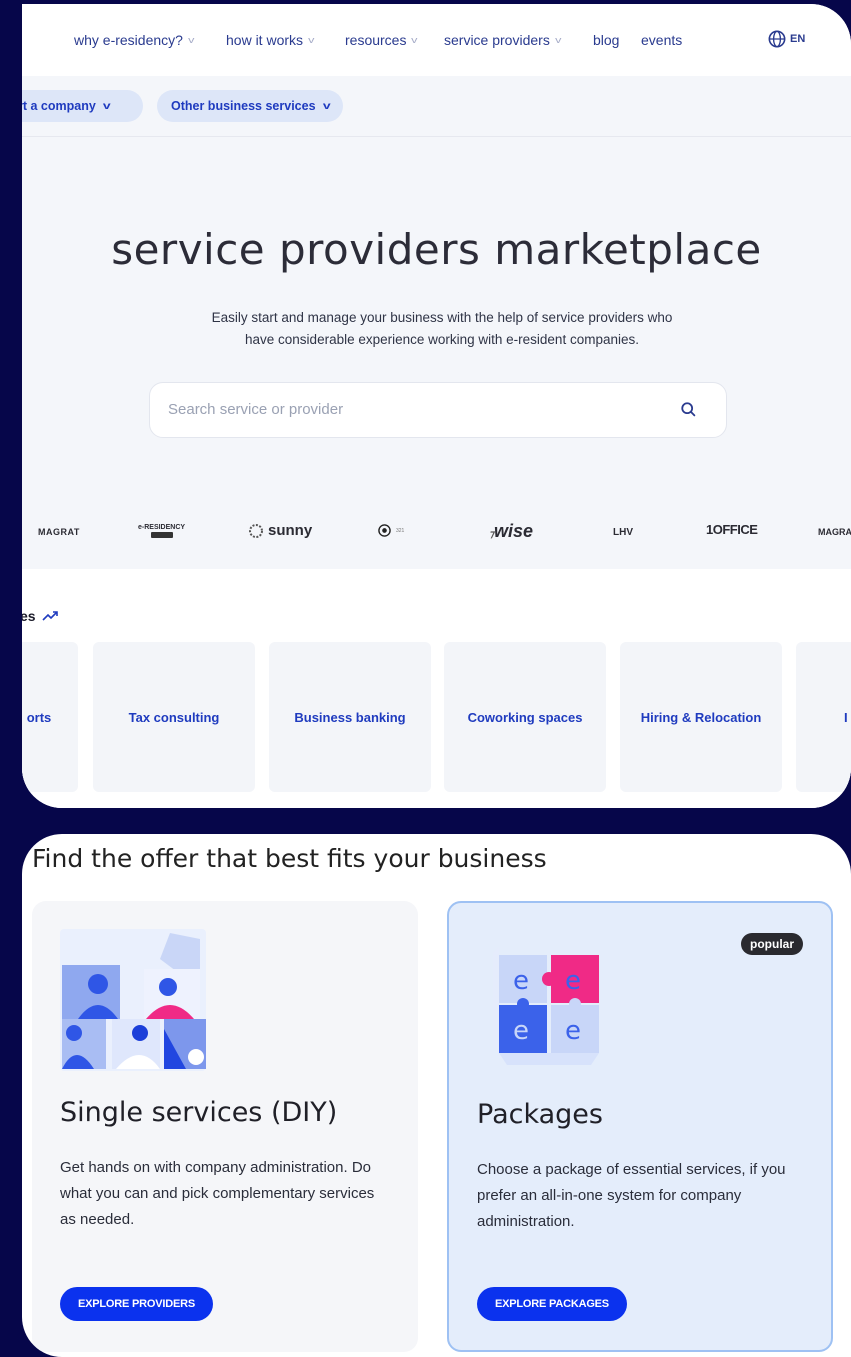  I want to click on category-card-more: I, so click(823, 717).